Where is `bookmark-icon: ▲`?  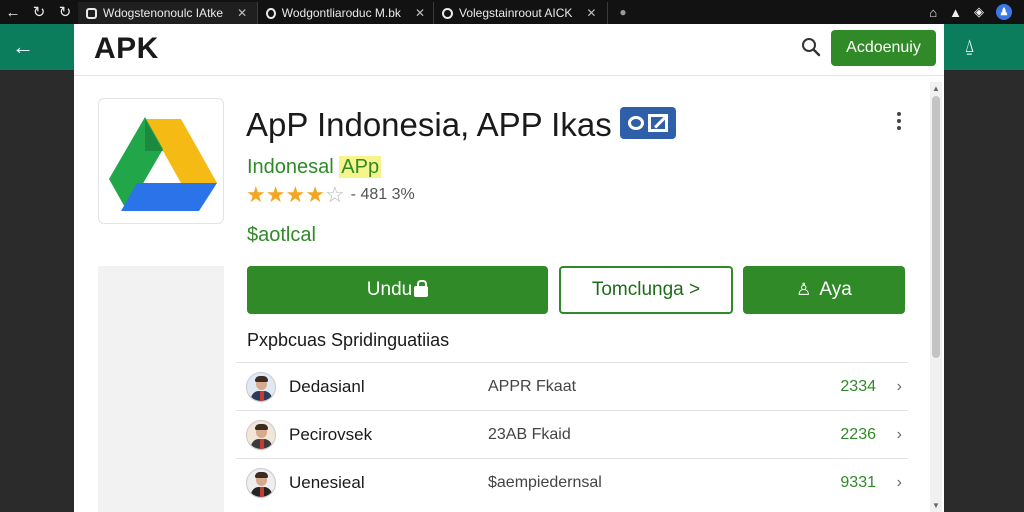 bookmark-icon: ▲ is located at coordinates (955, 12).